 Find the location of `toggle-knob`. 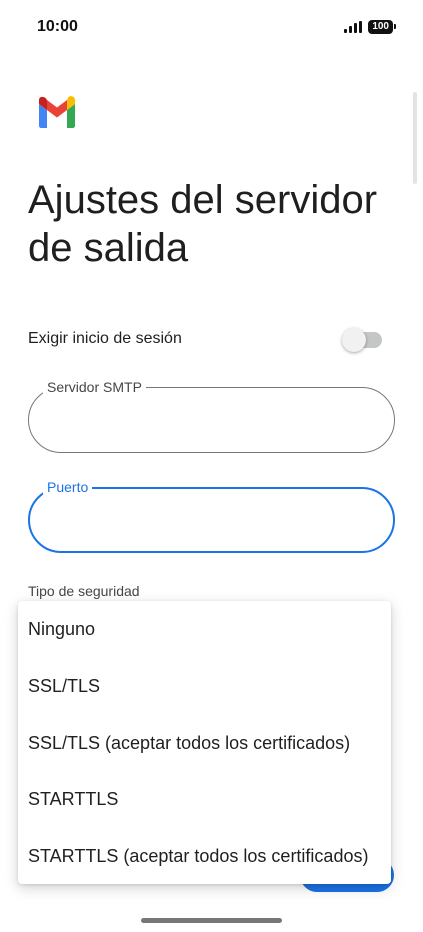

toggle-knob is located at coordinates (354, 340).